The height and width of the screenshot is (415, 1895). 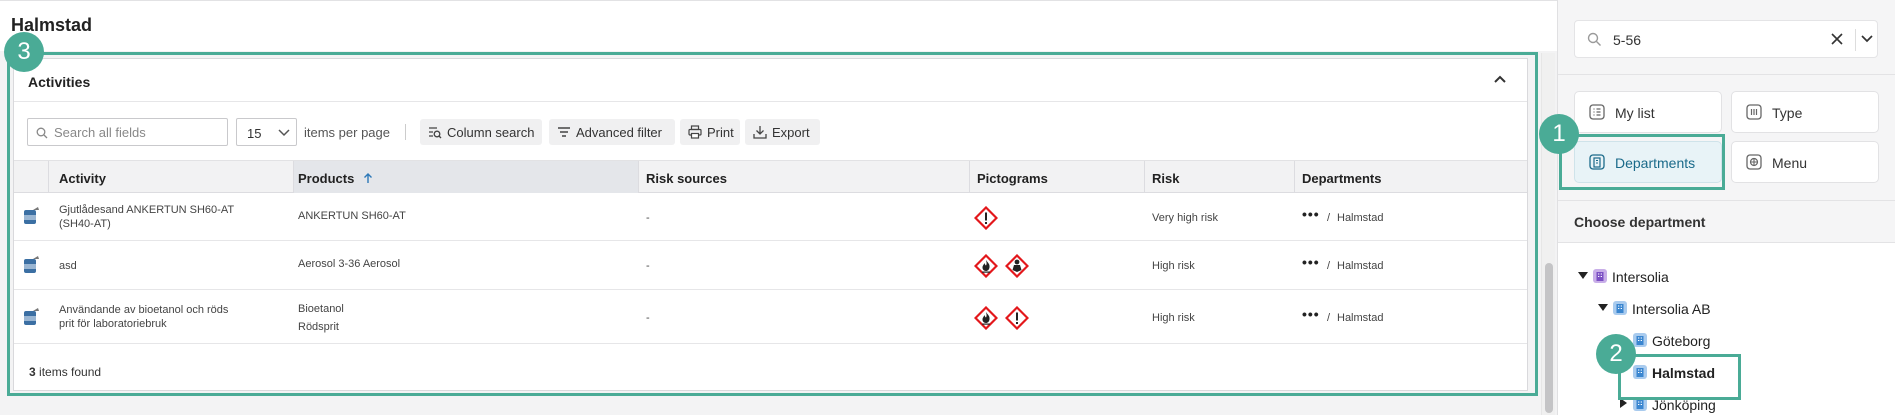 What do you see at coordinates (1790, 163) in the screenshot?
I see `nav-menu-label: Menu` at bounding box center [1790, 163].